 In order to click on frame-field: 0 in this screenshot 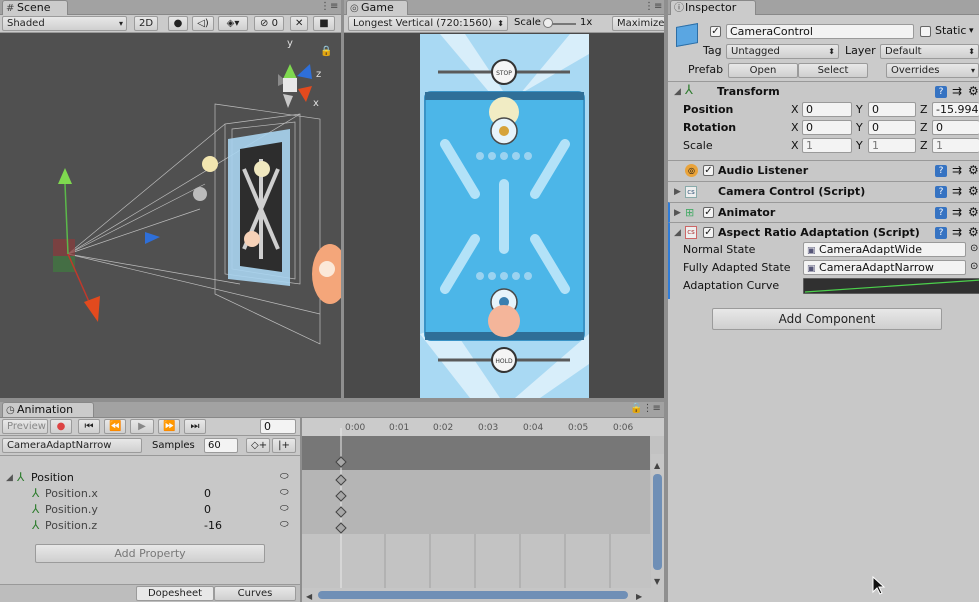, I will do `click(278, 426)`.